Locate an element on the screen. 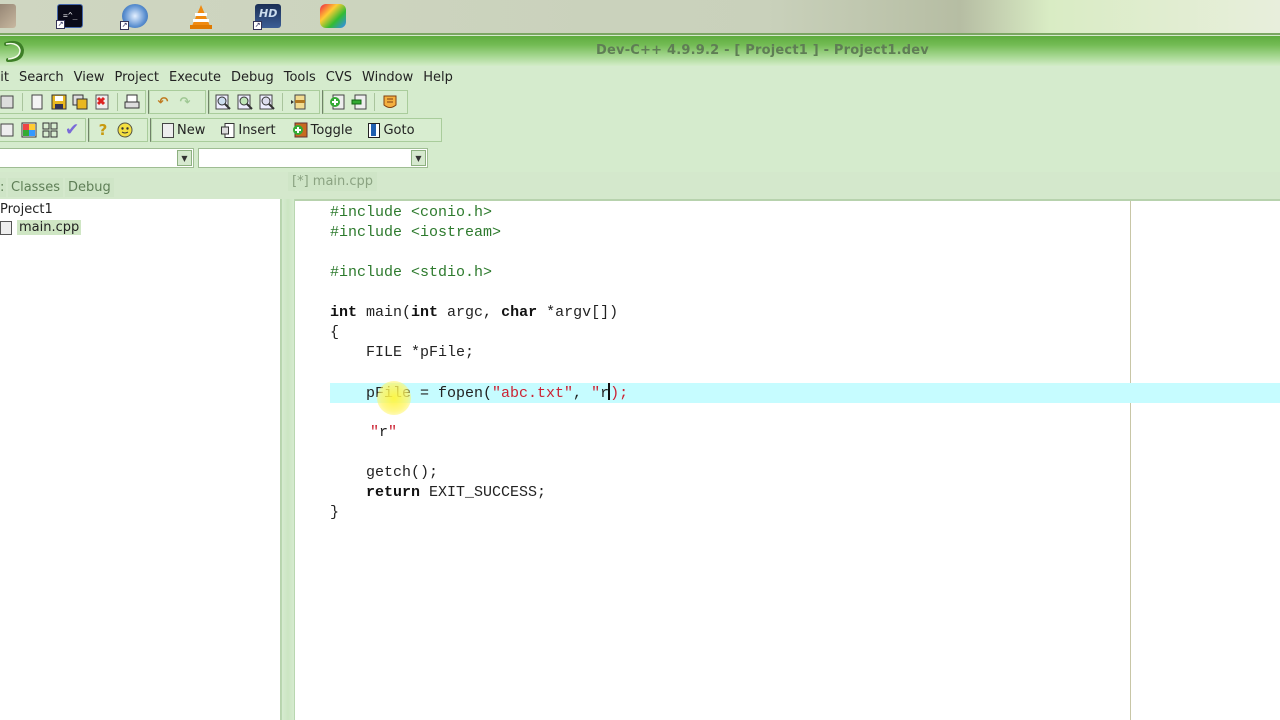 Image resolution: width=1280 pixels, height=720 pixels. menu-edit: dit is located at coordinates (7, 77).